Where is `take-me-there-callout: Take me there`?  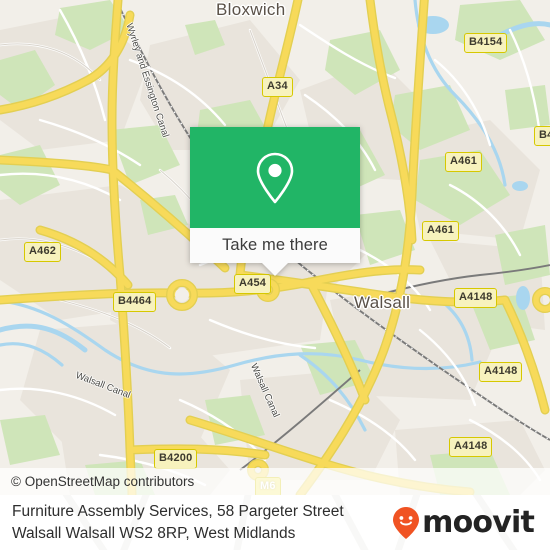 take-me-there-callout: Take me there is located at coordinates (275, 201).